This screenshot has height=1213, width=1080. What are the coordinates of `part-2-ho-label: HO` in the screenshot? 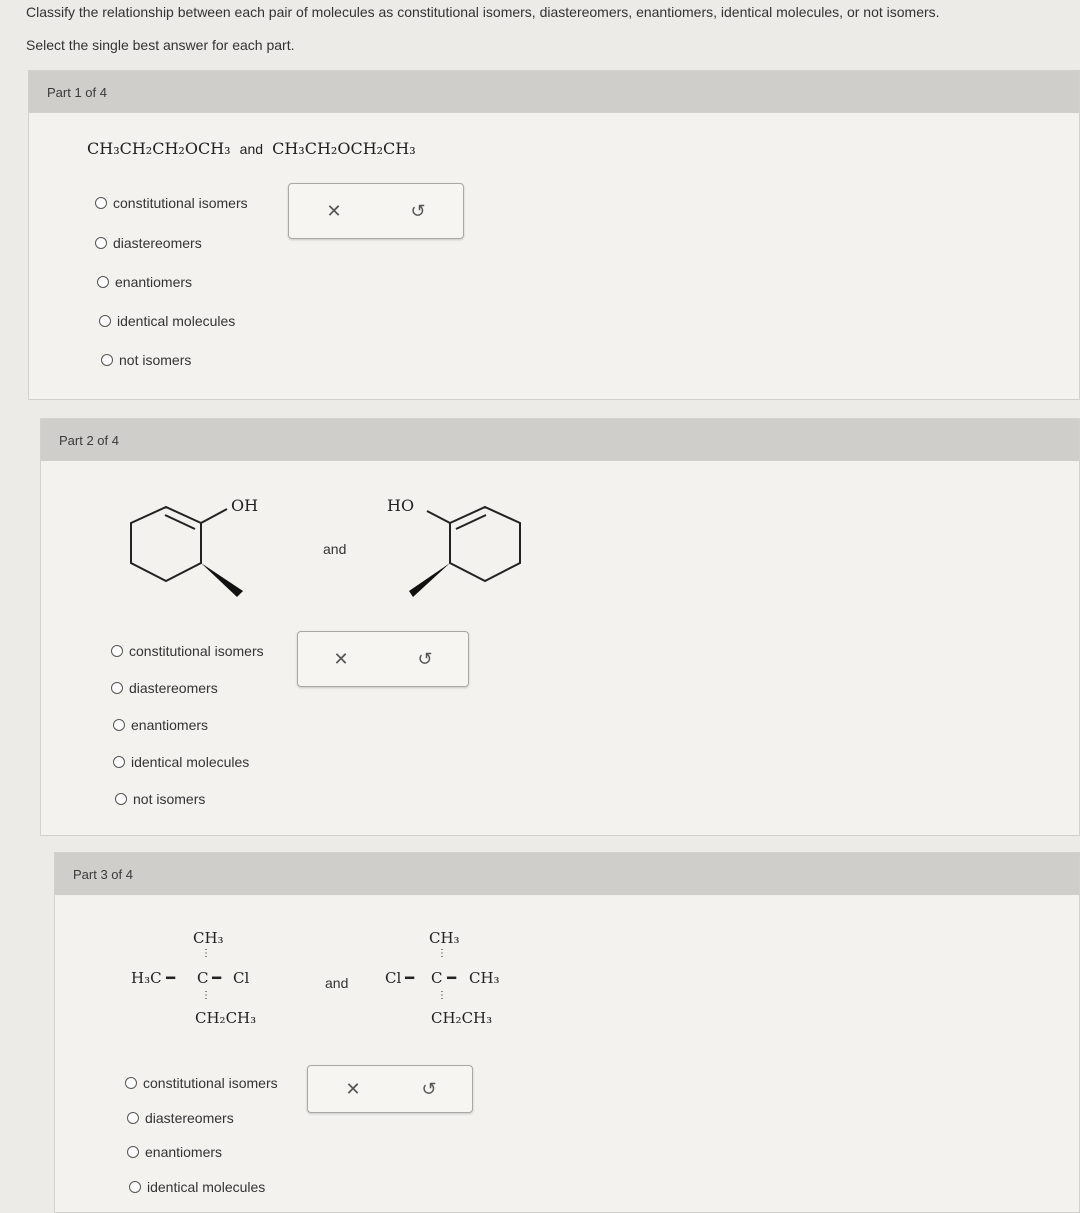 It's located at (400, 505).